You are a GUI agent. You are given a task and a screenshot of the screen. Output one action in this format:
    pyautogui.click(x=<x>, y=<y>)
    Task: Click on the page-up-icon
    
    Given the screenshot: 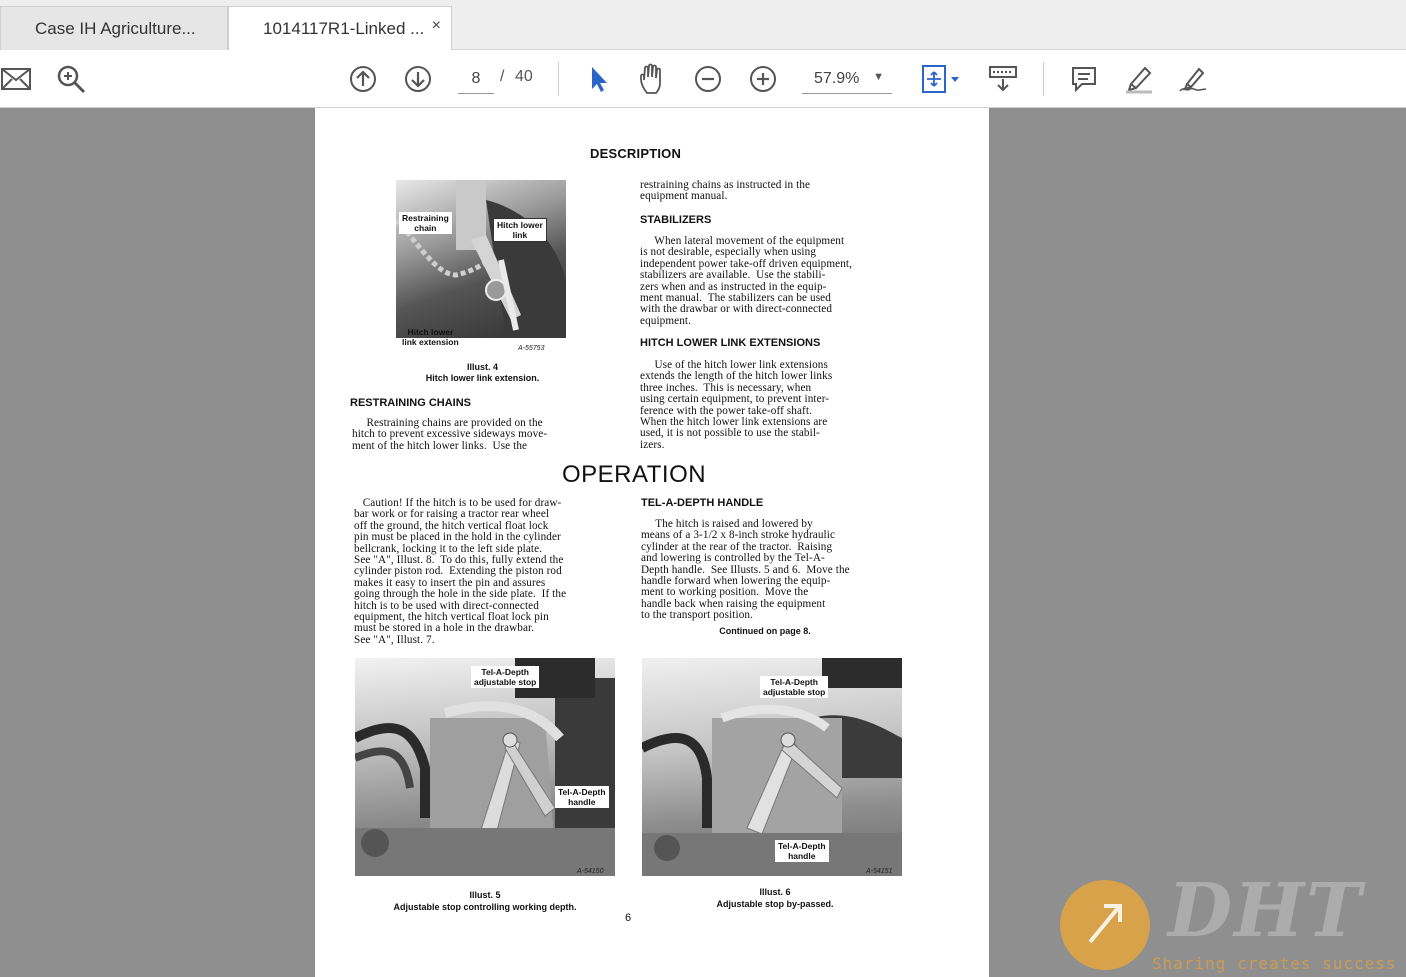 What is the action you would take?
    pyautogui.click(x=363, y=79)
    